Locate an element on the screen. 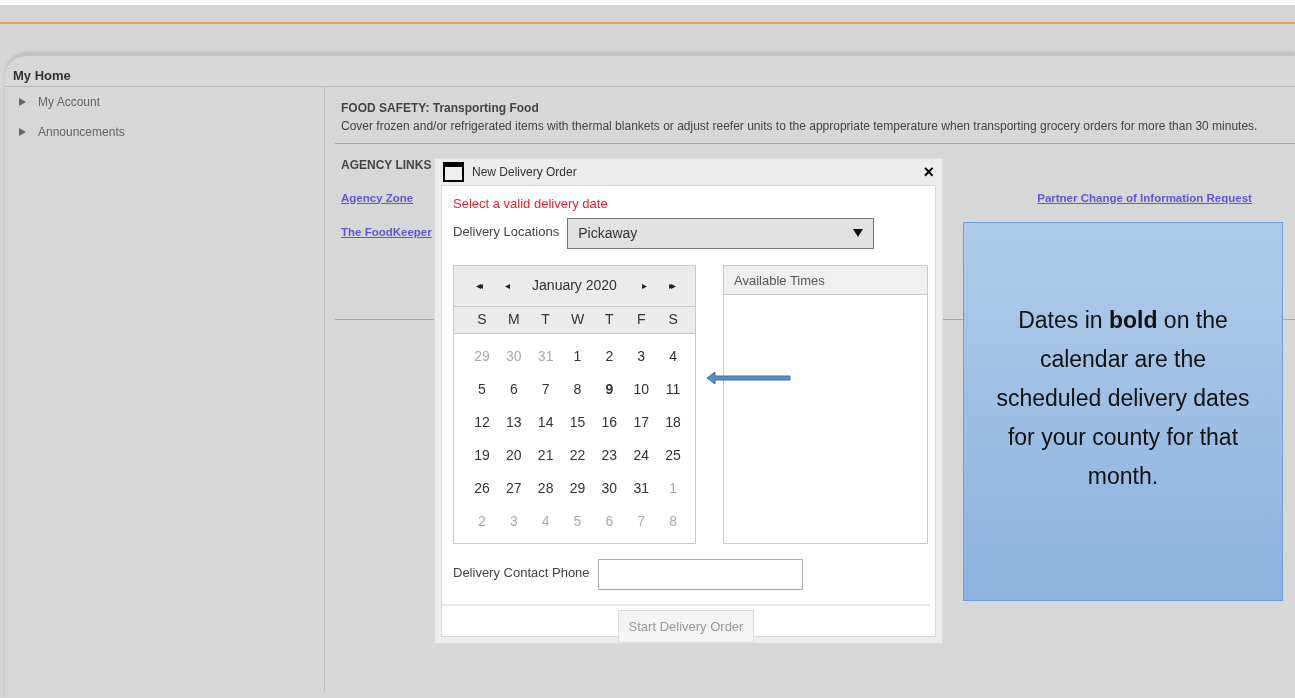  calendar-day: 22 is located at coordinates (577, 455).